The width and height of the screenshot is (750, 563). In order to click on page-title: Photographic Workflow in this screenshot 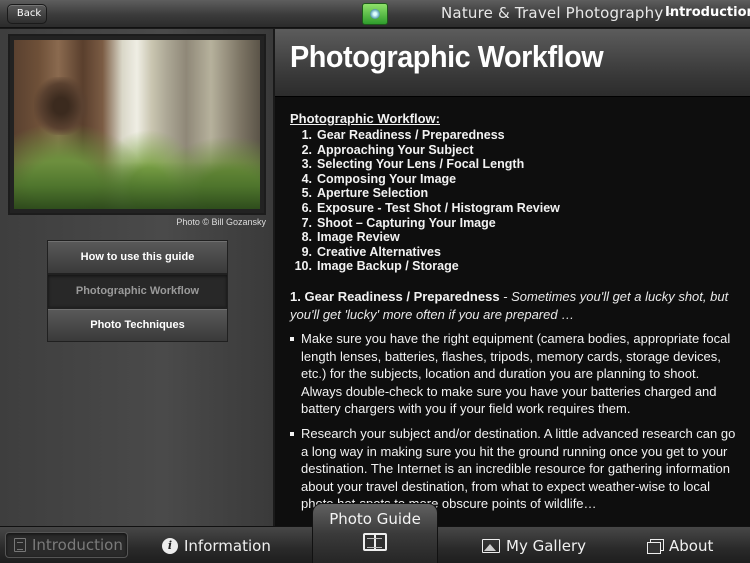, I will do `click(447, 56)`.